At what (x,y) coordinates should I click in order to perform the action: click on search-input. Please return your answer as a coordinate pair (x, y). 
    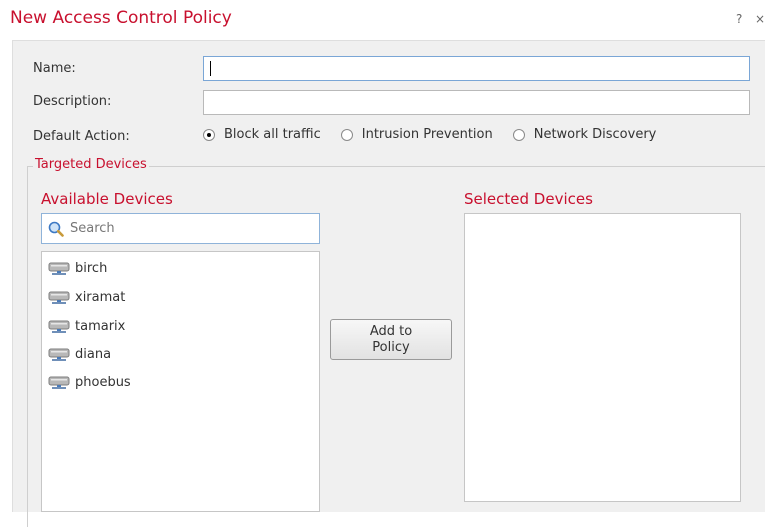
    Looking at the image, I should click on (185, 228).